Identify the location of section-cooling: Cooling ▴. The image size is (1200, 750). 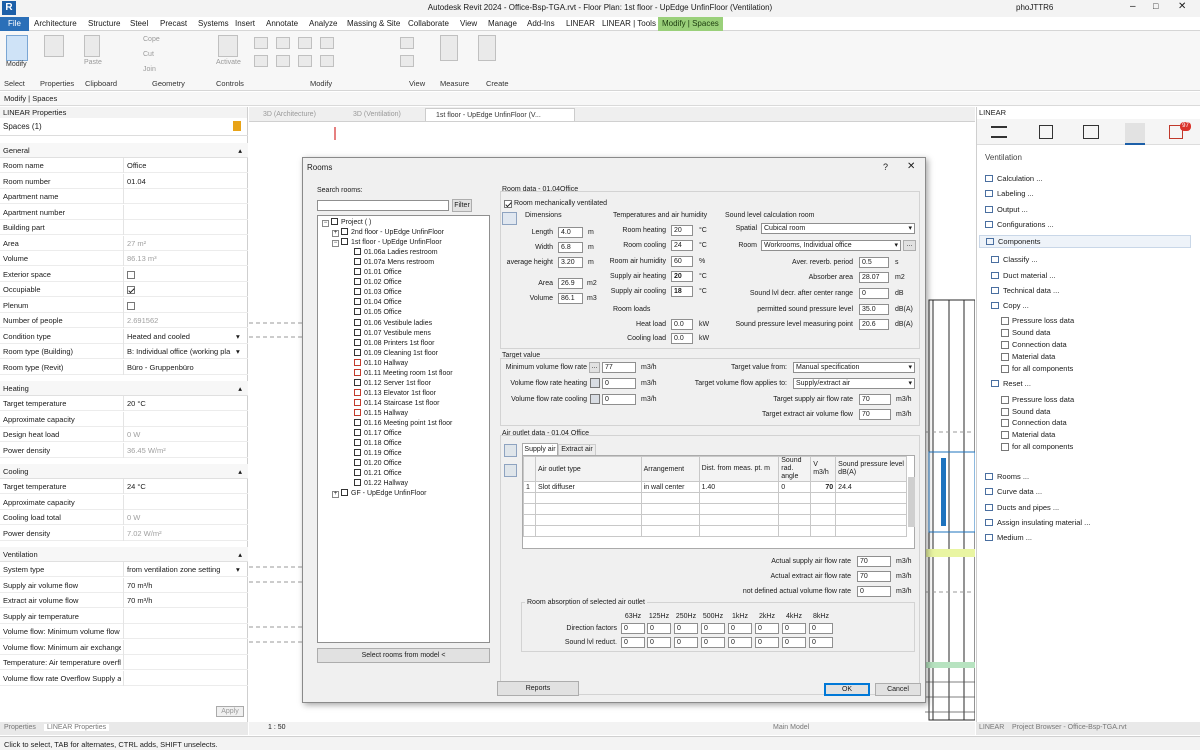
(124, 471).